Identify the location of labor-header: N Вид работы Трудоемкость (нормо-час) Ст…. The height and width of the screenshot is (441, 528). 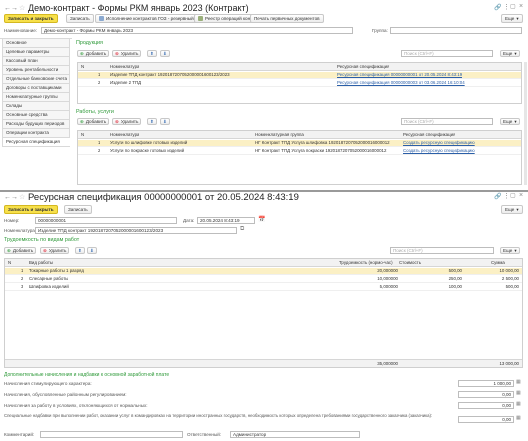
(263, 263).